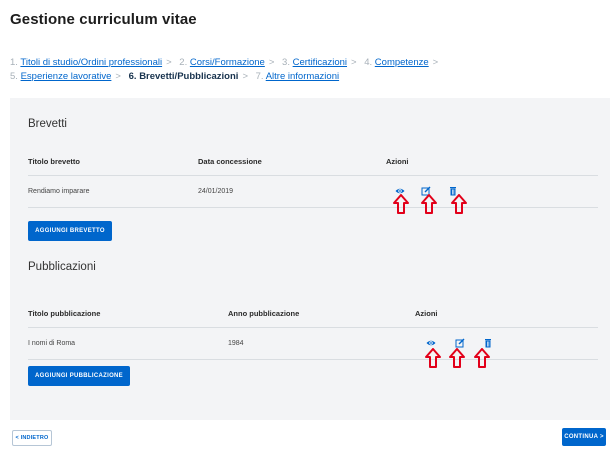 Image resolution: width=615 pixels, height=452 pixels. What do you see at coordinates (230, 161) in the screenshot?
I see `column-header-data: Data concessione` at bounding box center [230, 161].